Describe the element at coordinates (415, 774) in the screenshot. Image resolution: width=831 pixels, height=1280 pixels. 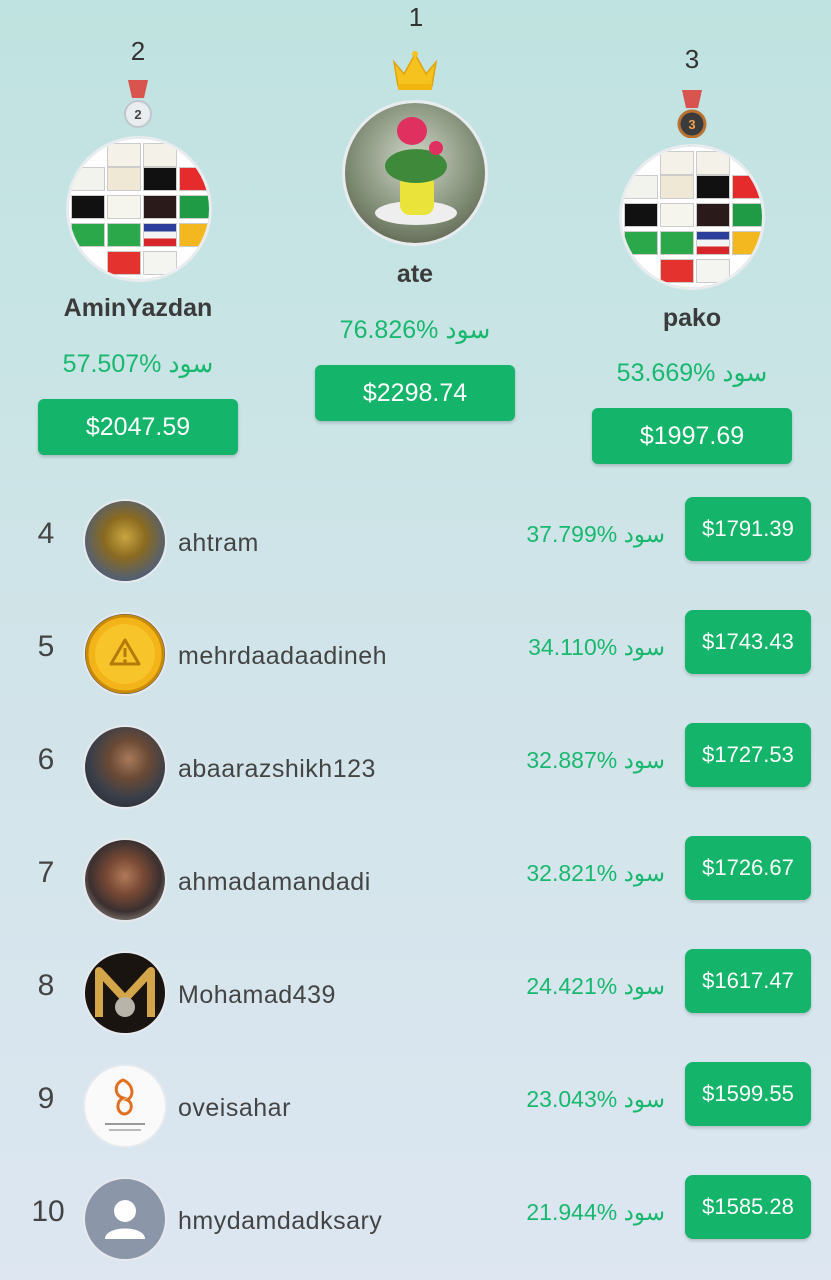
I see `list-item: 6 abaarazshikh123 32.887% سود $1727.53` at that location.